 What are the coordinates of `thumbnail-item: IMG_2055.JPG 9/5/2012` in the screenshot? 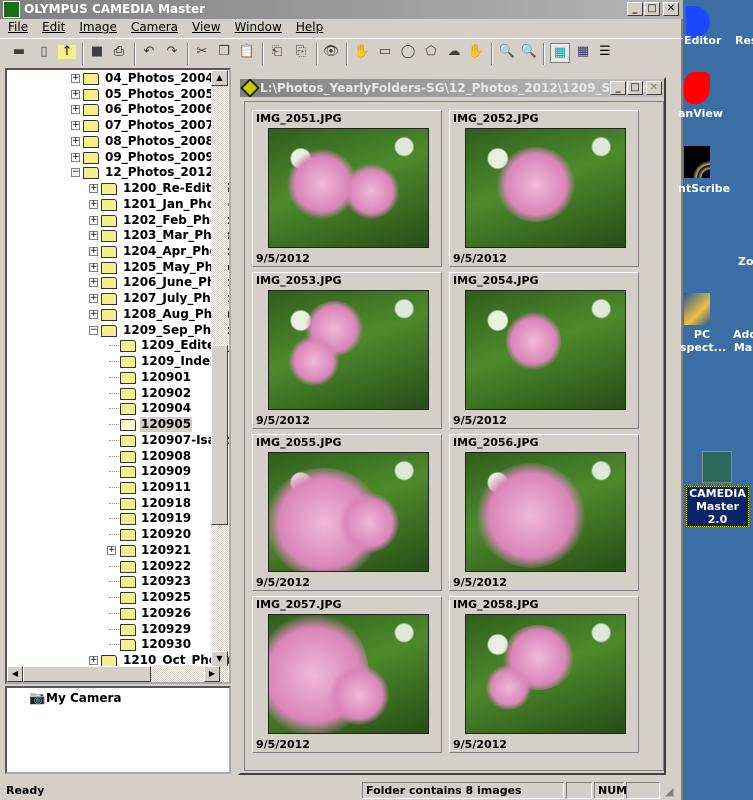 It's located at (347, 512).